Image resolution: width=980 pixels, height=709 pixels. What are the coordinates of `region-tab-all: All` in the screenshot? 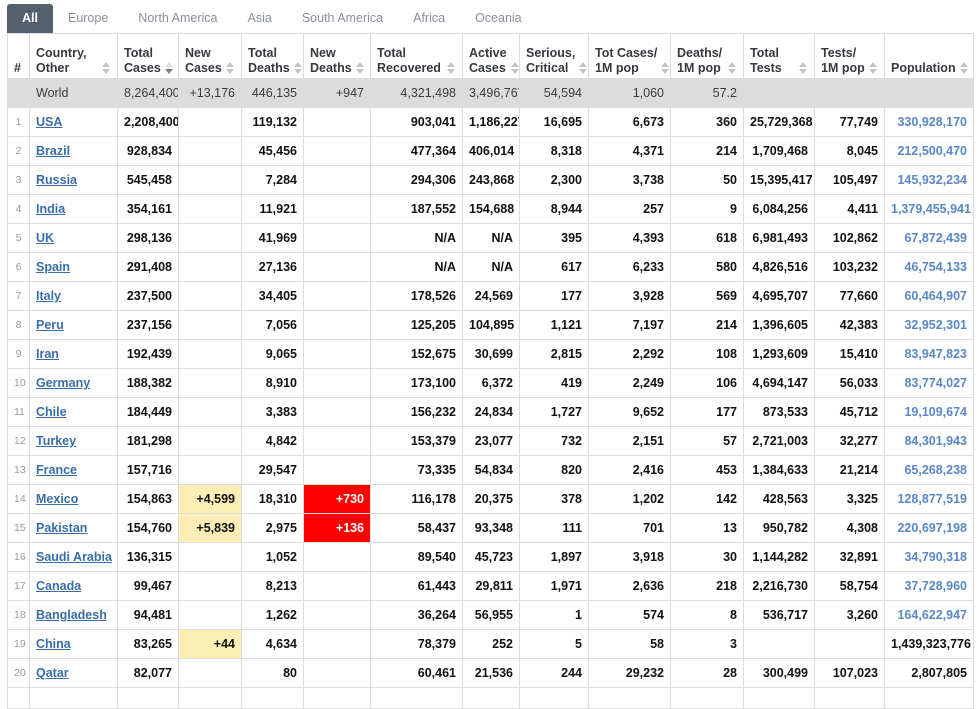 It's located at (30, 18).